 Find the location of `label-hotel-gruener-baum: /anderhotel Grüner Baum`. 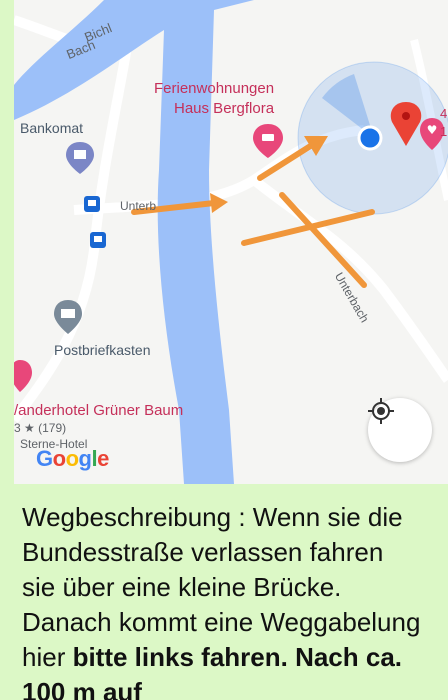

label-hotel-gruener-baum: /anderhotel Grüner Baum is located at coordinates (98, 410).